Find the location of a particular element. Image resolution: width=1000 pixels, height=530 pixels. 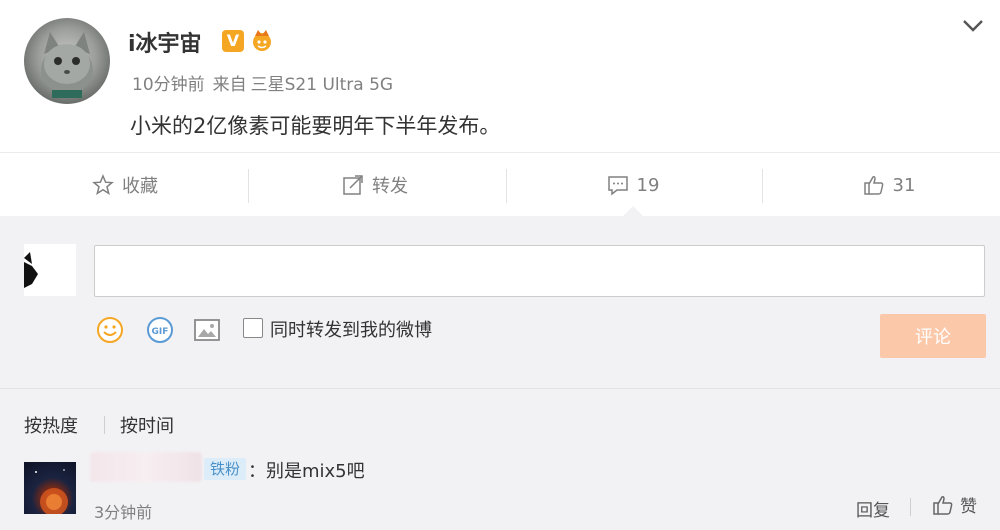

cat-avatar-image is located at coordinates (67, 65).